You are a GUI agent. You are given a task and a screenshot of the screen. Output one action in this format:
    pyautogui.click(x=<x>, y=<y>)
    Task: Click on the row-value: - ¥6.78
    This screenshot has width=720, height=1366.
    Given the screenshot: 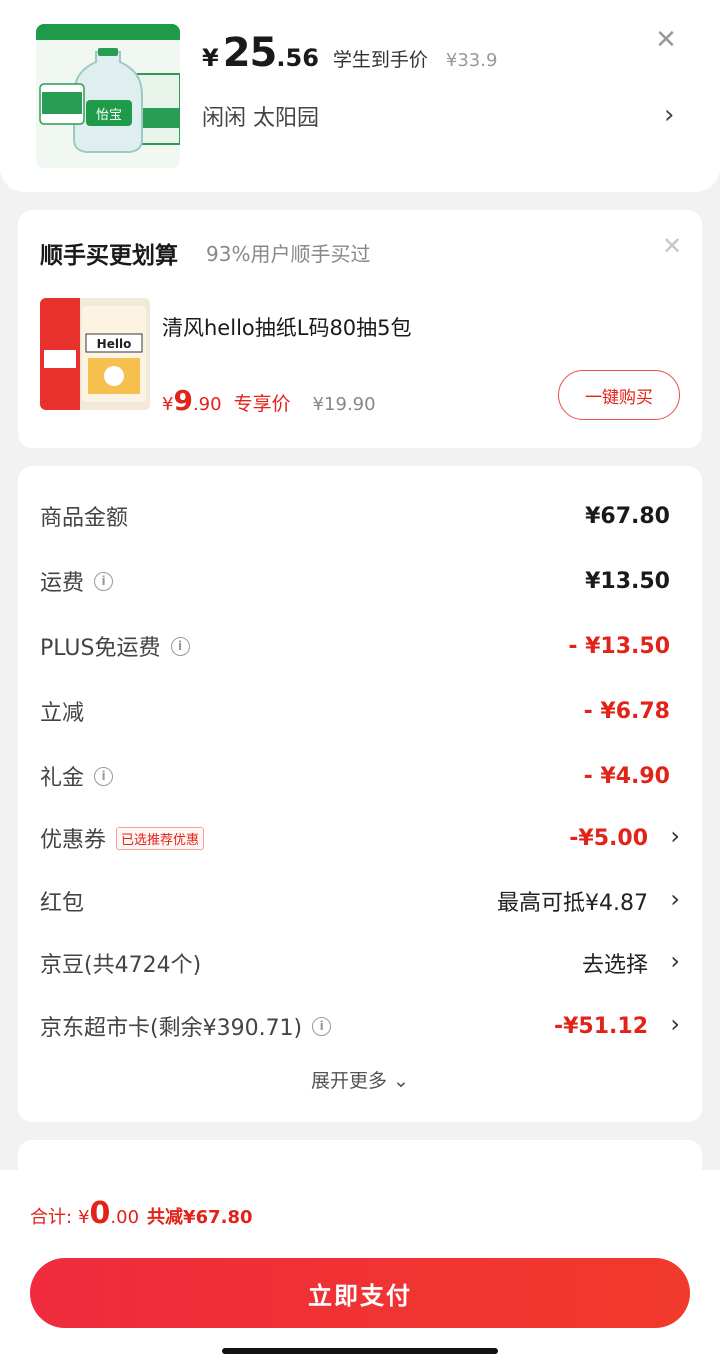 What is the action you would take?
    pyautogui.click(x=626, y=711)
    